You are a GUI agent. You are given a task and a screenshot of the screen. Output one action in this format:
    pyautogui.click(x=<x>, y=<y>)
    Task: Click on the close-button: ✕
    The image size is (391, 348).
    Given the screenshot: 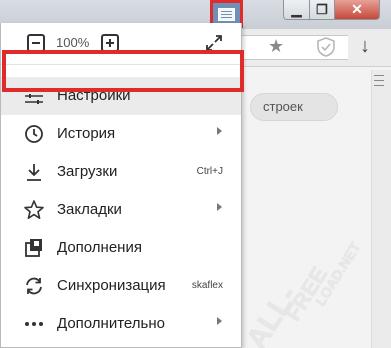 What is the action you would take?
    pyautogui.click(x=357, y=10)
    